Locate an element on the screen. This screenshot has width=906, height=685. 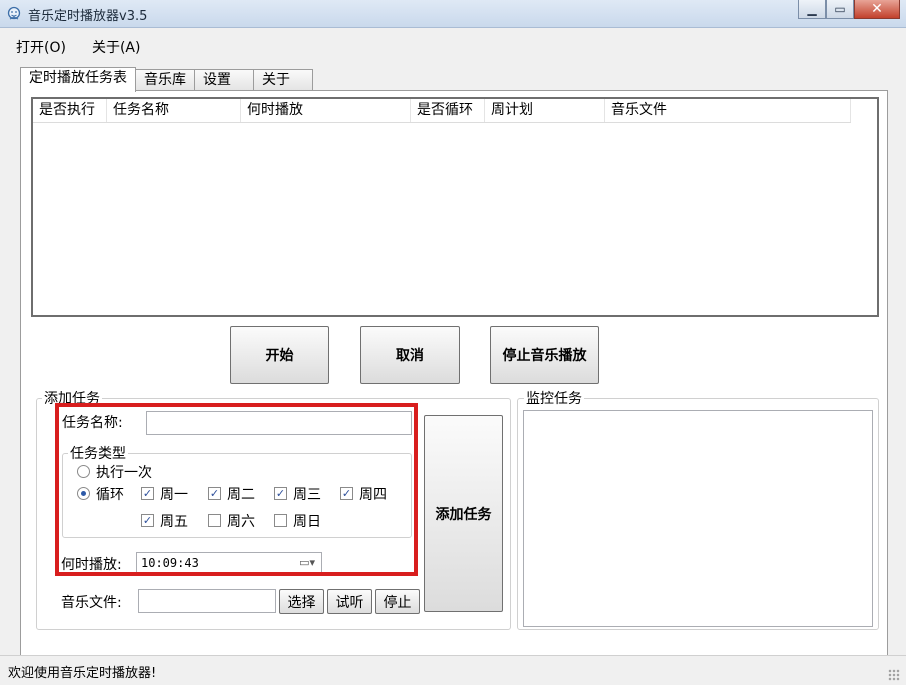
add-task-button: 添加任务 is located at coordinates (463, 513).